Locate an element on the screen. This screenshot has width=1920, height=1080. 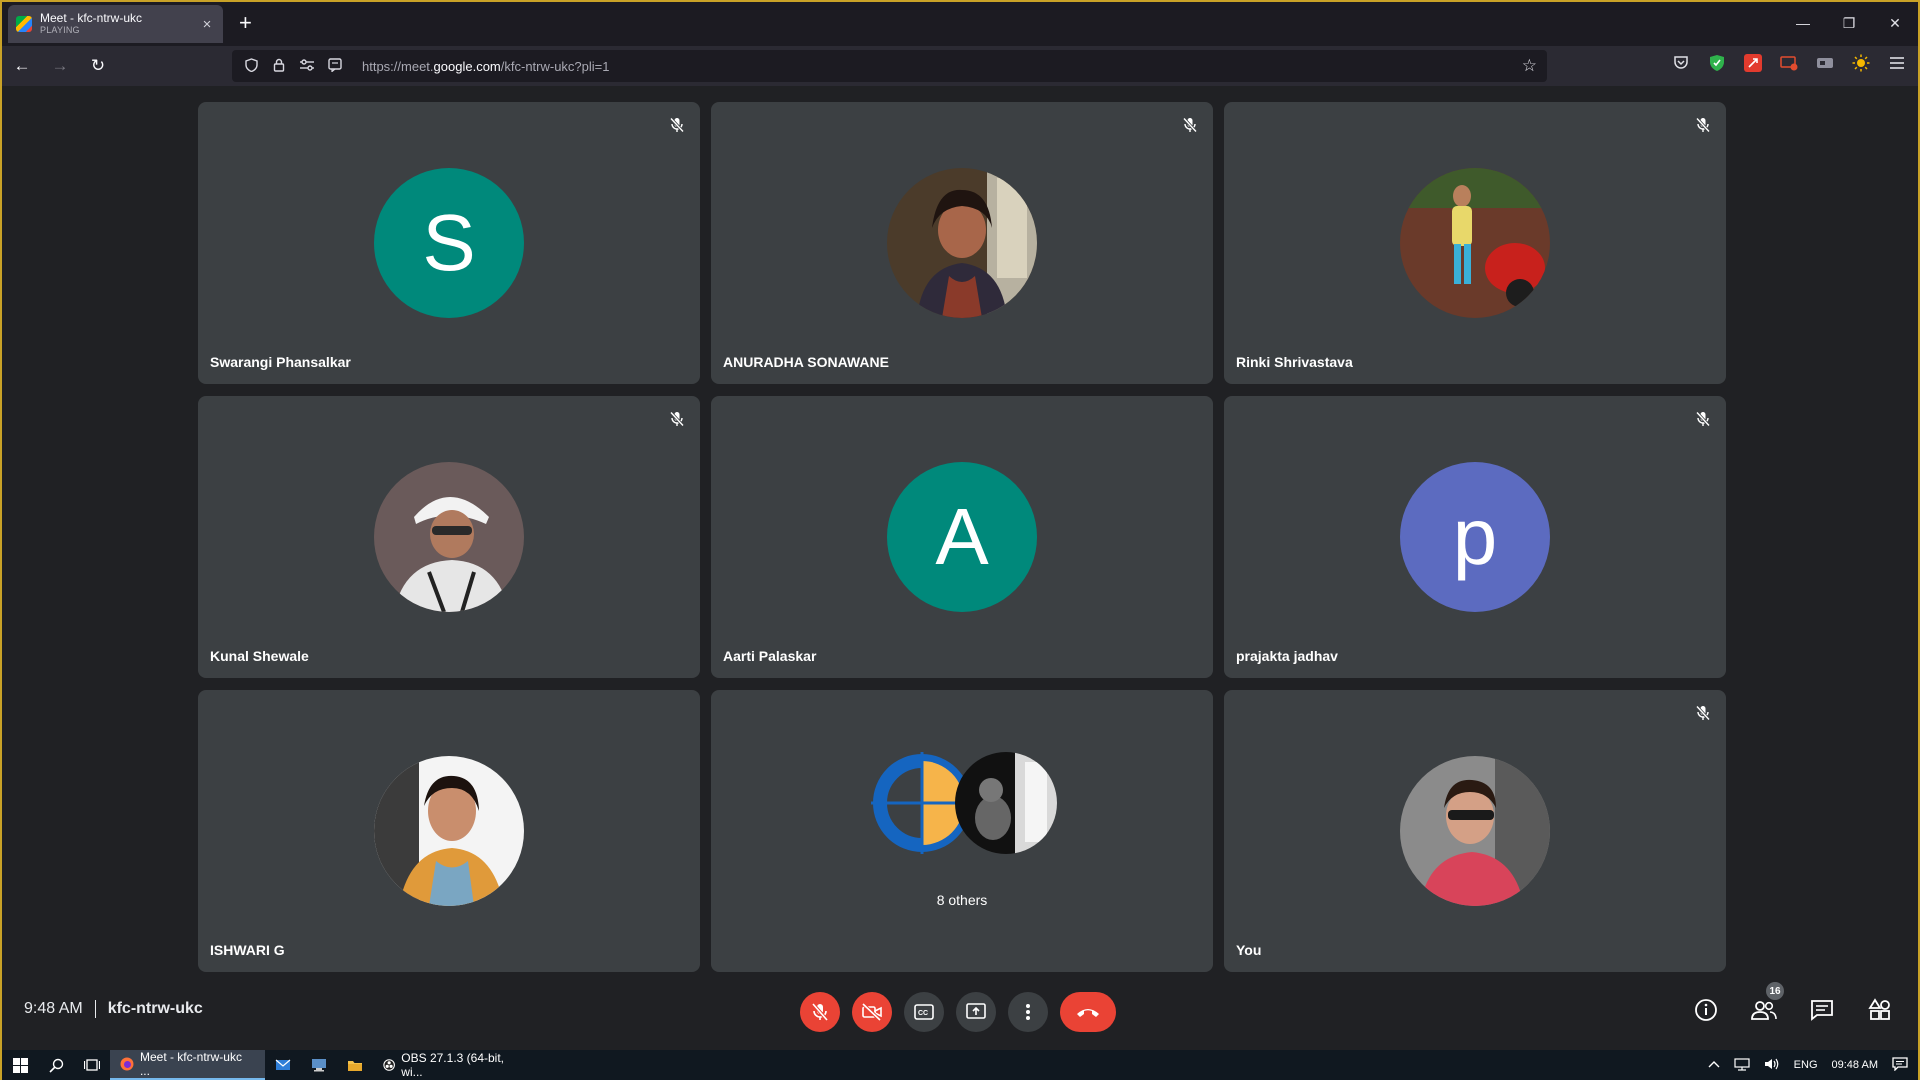
back-button: ← is located at coordinates (22, 66).